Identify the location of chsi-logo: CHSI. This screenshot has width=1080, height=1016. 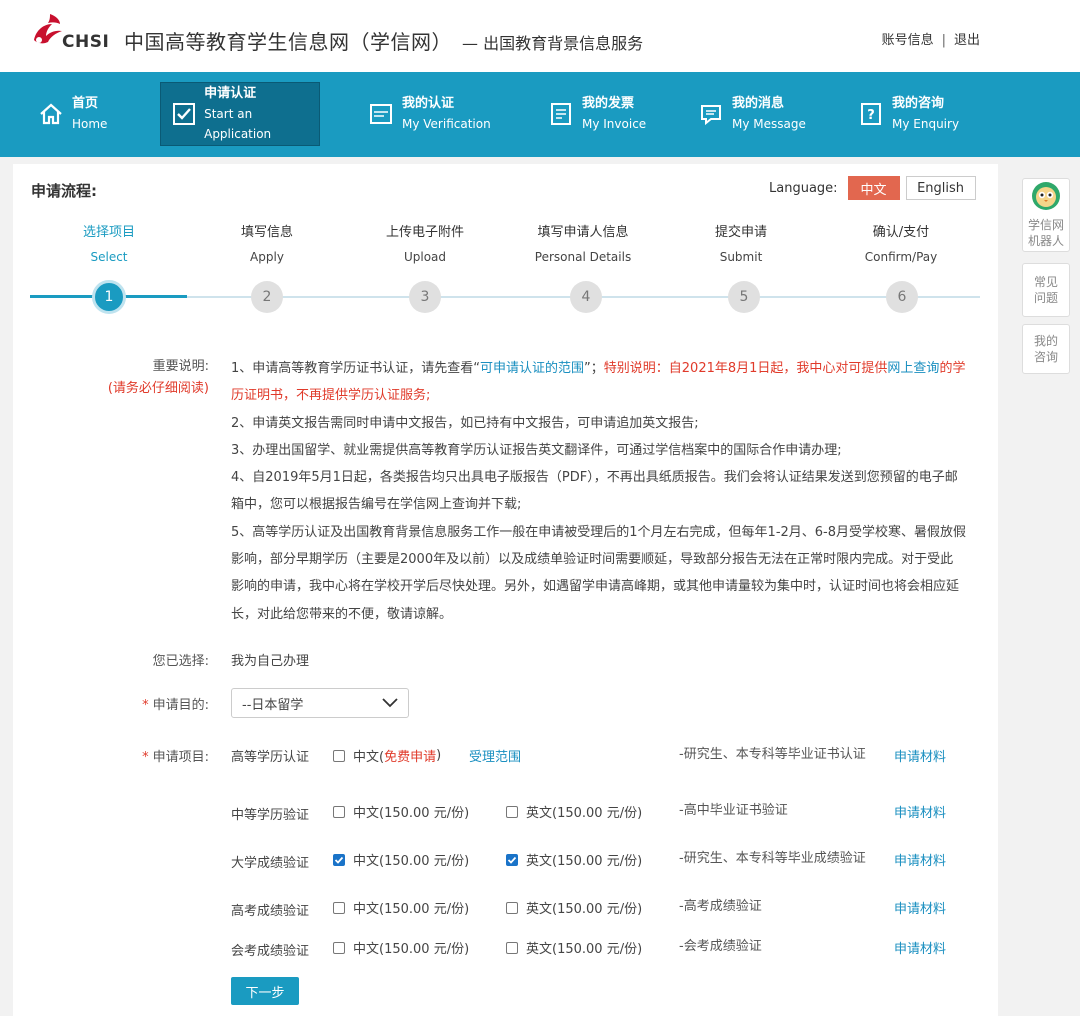
(70, 32).